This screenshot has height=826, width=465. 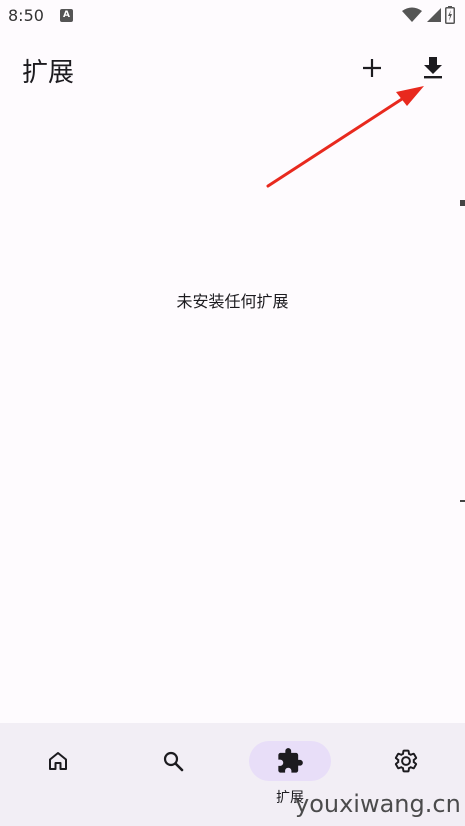 I want to click on download-icon, so click(x=433, y=68).